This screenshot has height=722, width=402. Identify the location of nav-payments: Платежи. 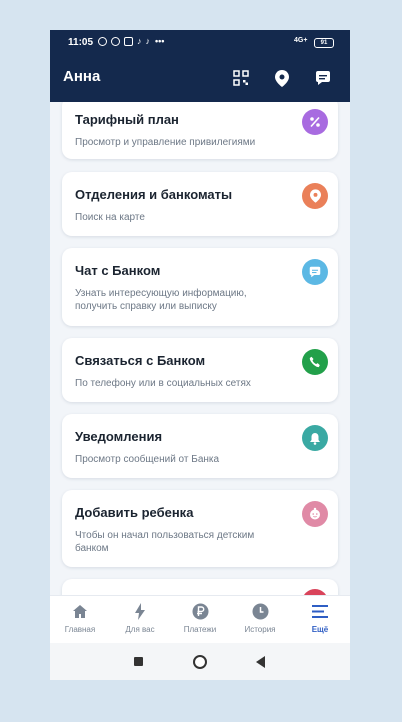
(200, 617).